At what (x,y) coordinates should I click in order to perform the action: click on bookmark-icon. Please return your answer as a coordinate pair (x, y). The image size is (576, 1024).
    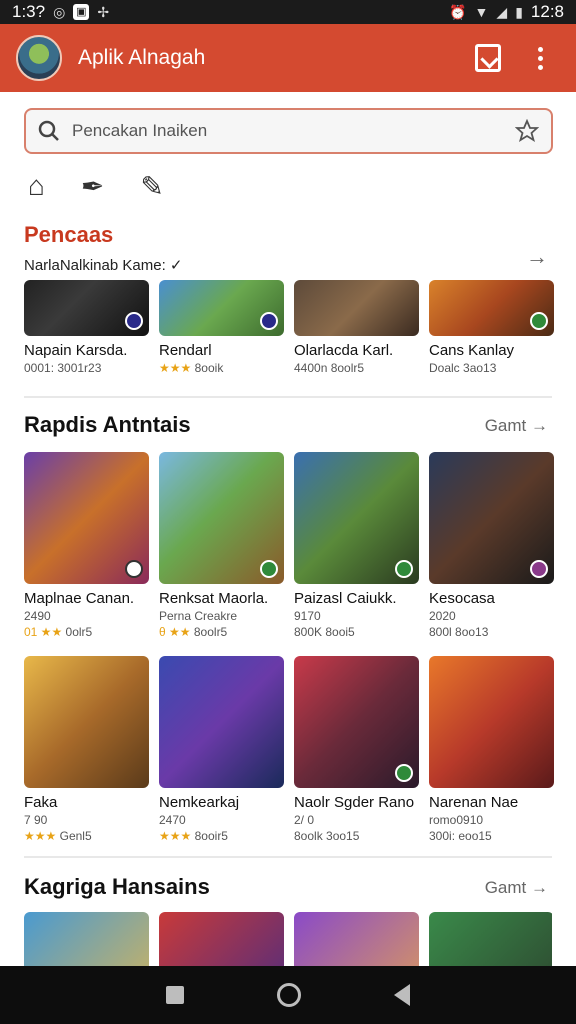
    Looking at the image, I should click on (488, 58).